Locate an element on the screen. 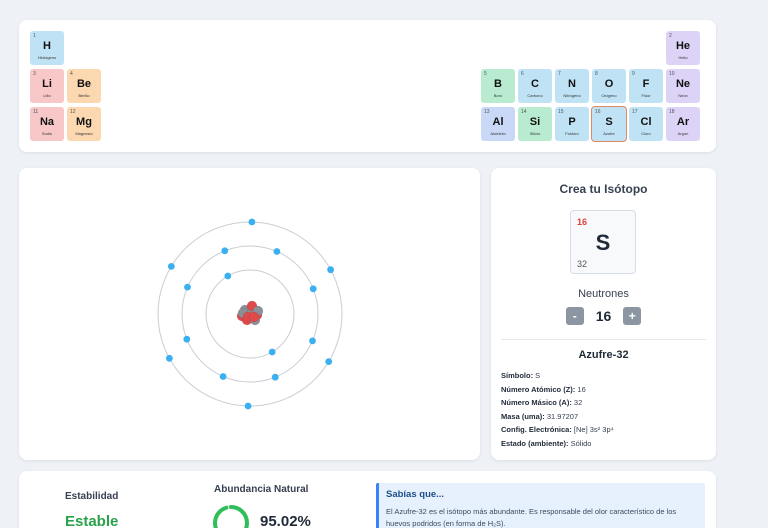  element-name: Magnesio is located at coordinates (84, 133).